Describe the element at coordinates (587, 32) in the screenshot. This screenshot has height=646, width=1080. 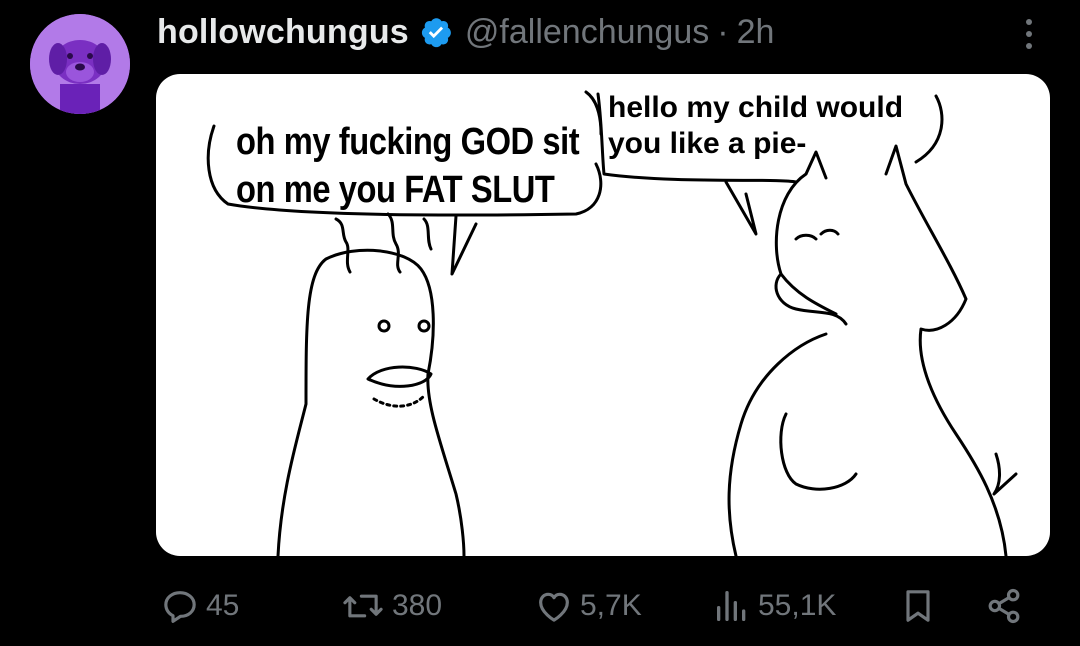
I see `user-handle: @fallenchungus` at that location.